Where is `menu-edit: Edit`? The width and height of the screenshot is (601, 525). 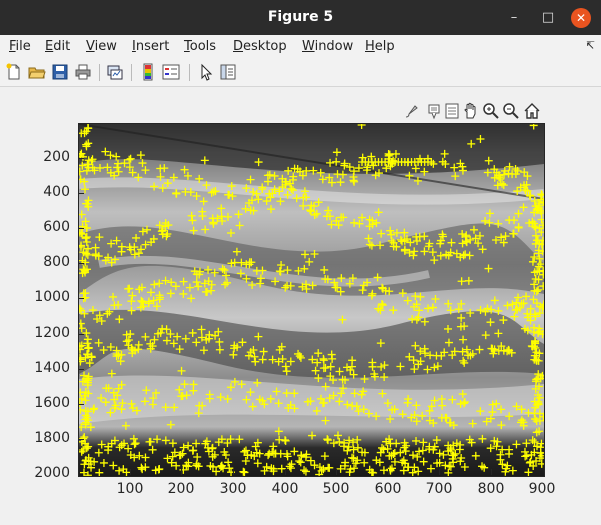
menu-edit: Edit is located at coordinates (57, 46).